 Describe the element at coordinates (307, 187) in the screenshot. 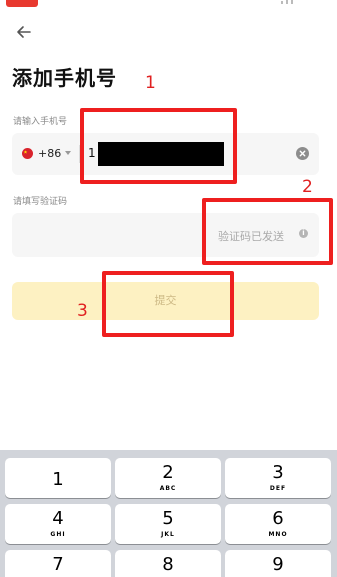

I see `annotation-number-2: 2` at that location.